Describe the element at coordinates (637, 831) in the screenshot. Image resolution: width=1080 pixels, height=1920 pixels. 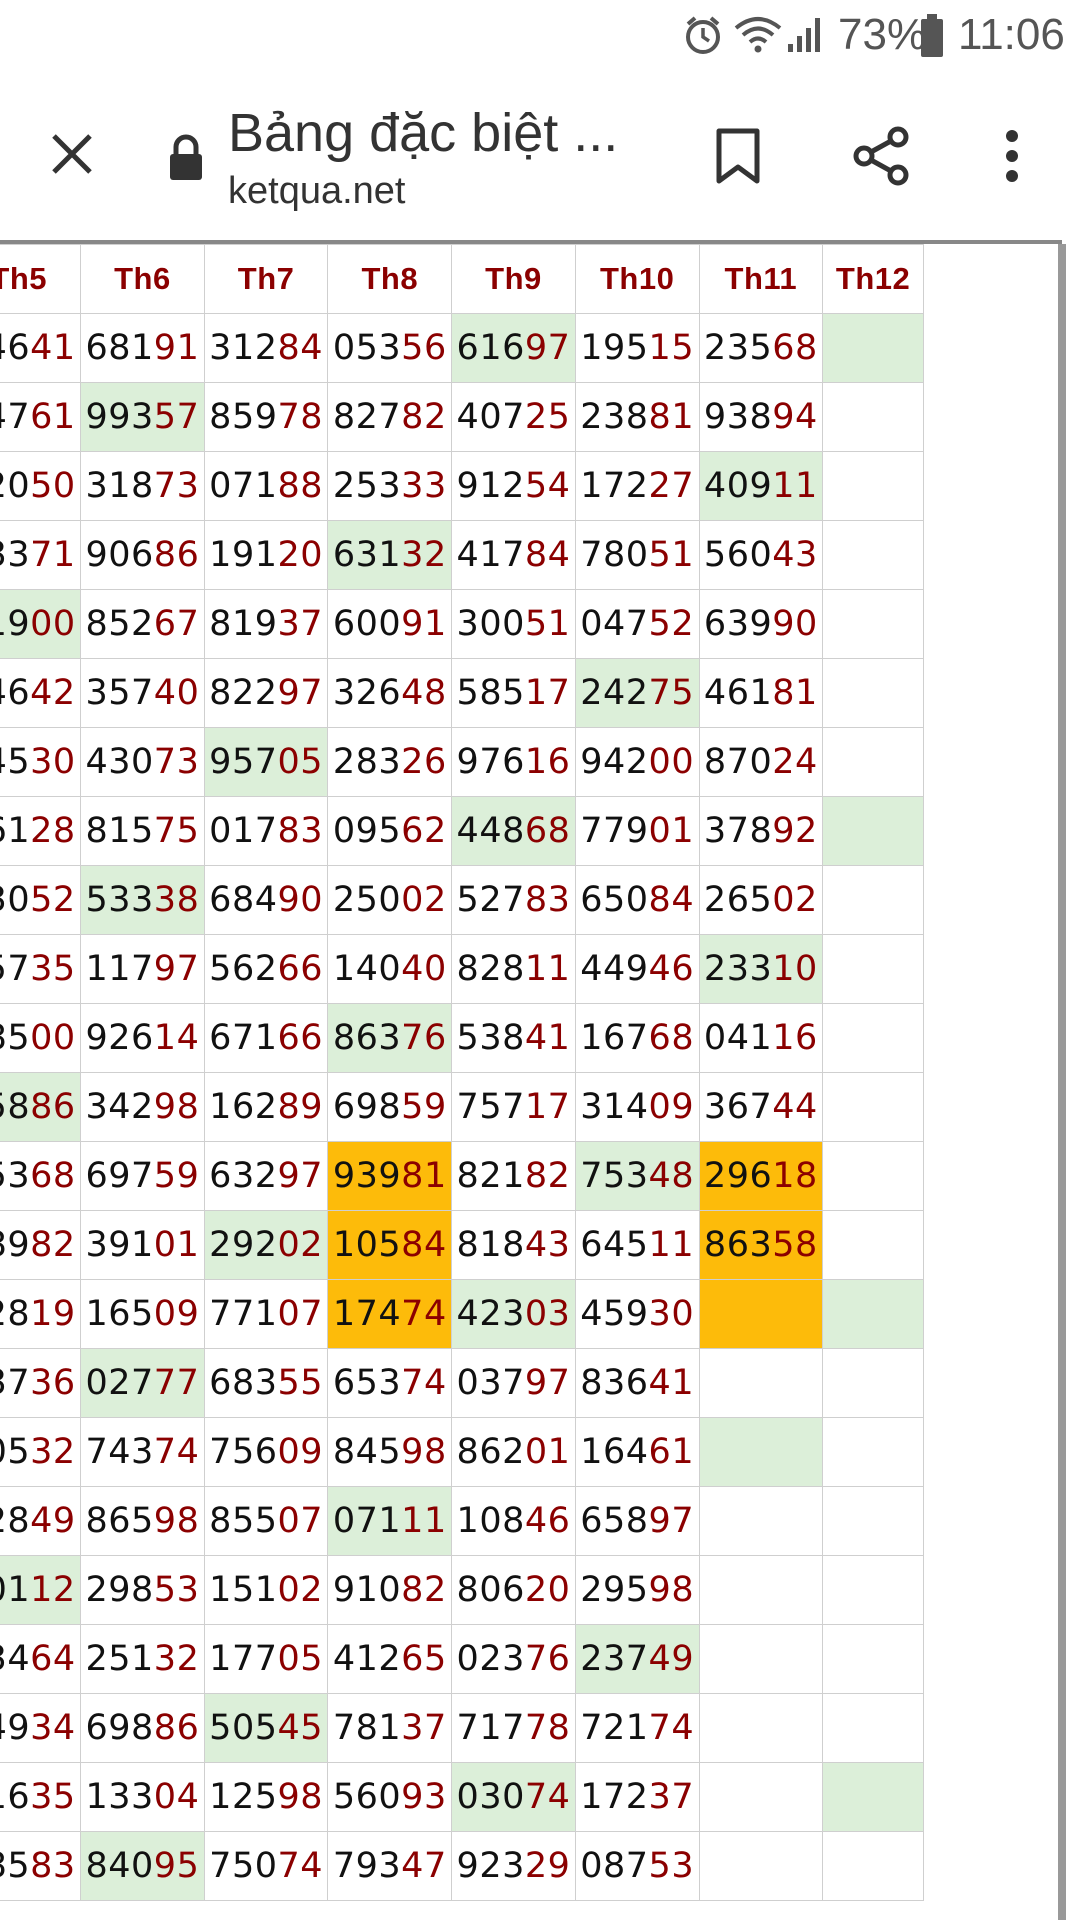
I see `number-cell: 77901` at that location.